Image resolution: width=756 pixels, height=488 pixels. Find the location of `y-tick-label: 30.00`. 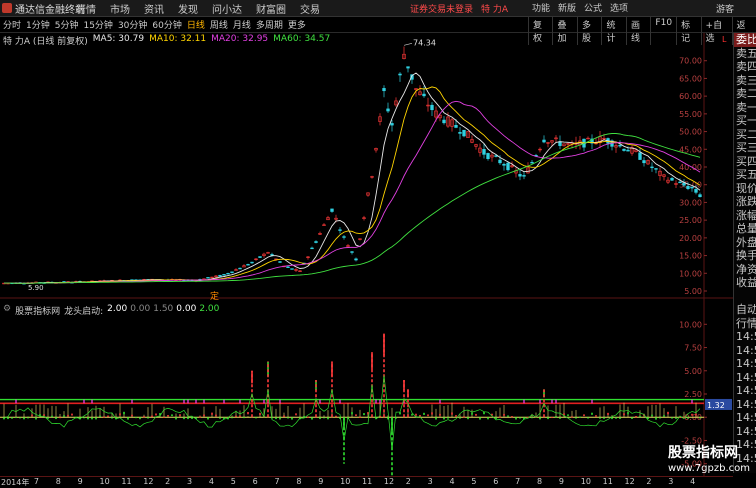

y-tick-label: 30.00 is located at coordinates (690, 202).